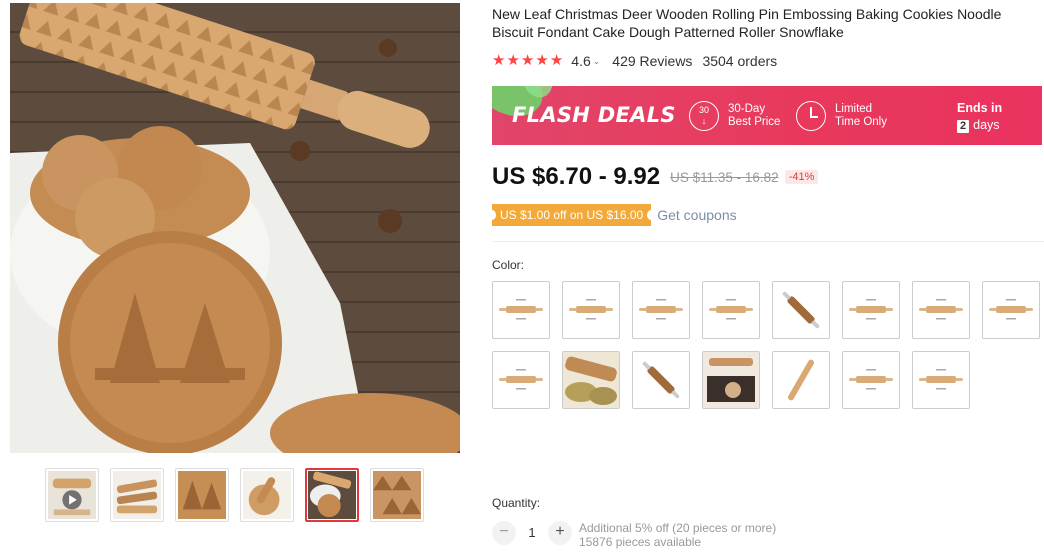 The height and width of the screenshot is (557, 1044). Describe the element at coordinates (980, 108) in the screenshot. I see `countdown-label: Ends in` at that location.